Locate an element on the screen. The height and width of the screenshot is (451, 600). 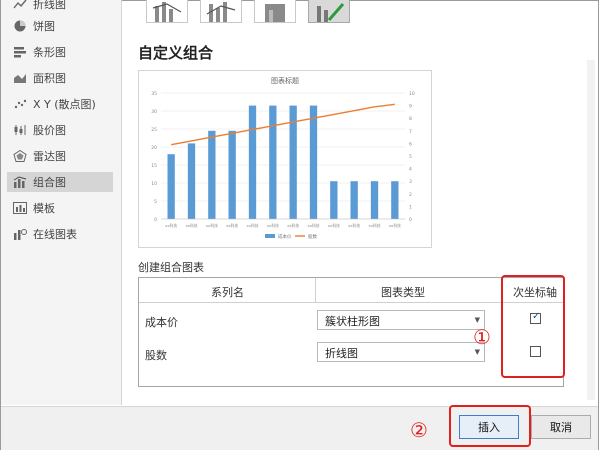
legend-label: 股数 is located at coordinates (312, 236).